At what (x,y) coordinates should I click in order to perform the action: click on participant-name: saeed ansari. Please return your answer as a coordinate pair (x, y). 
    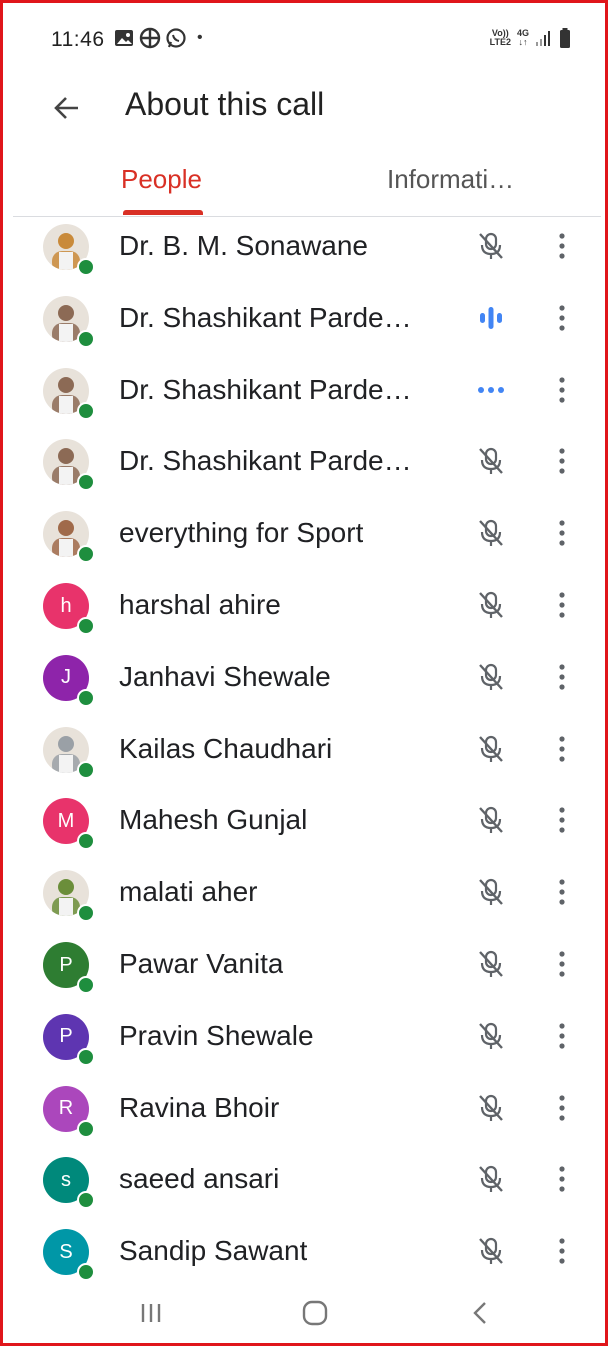
    Looking at the image, I should click on (199, 1179).